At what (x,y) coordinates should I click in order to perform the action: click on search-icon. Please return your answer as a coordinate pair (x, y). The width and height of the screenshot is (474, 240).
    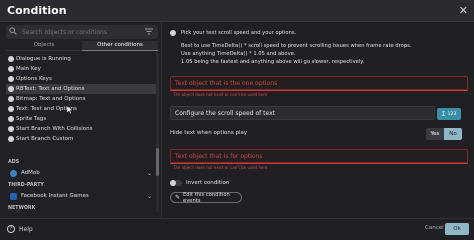
    Looking at the image, I should click on (14, 32).